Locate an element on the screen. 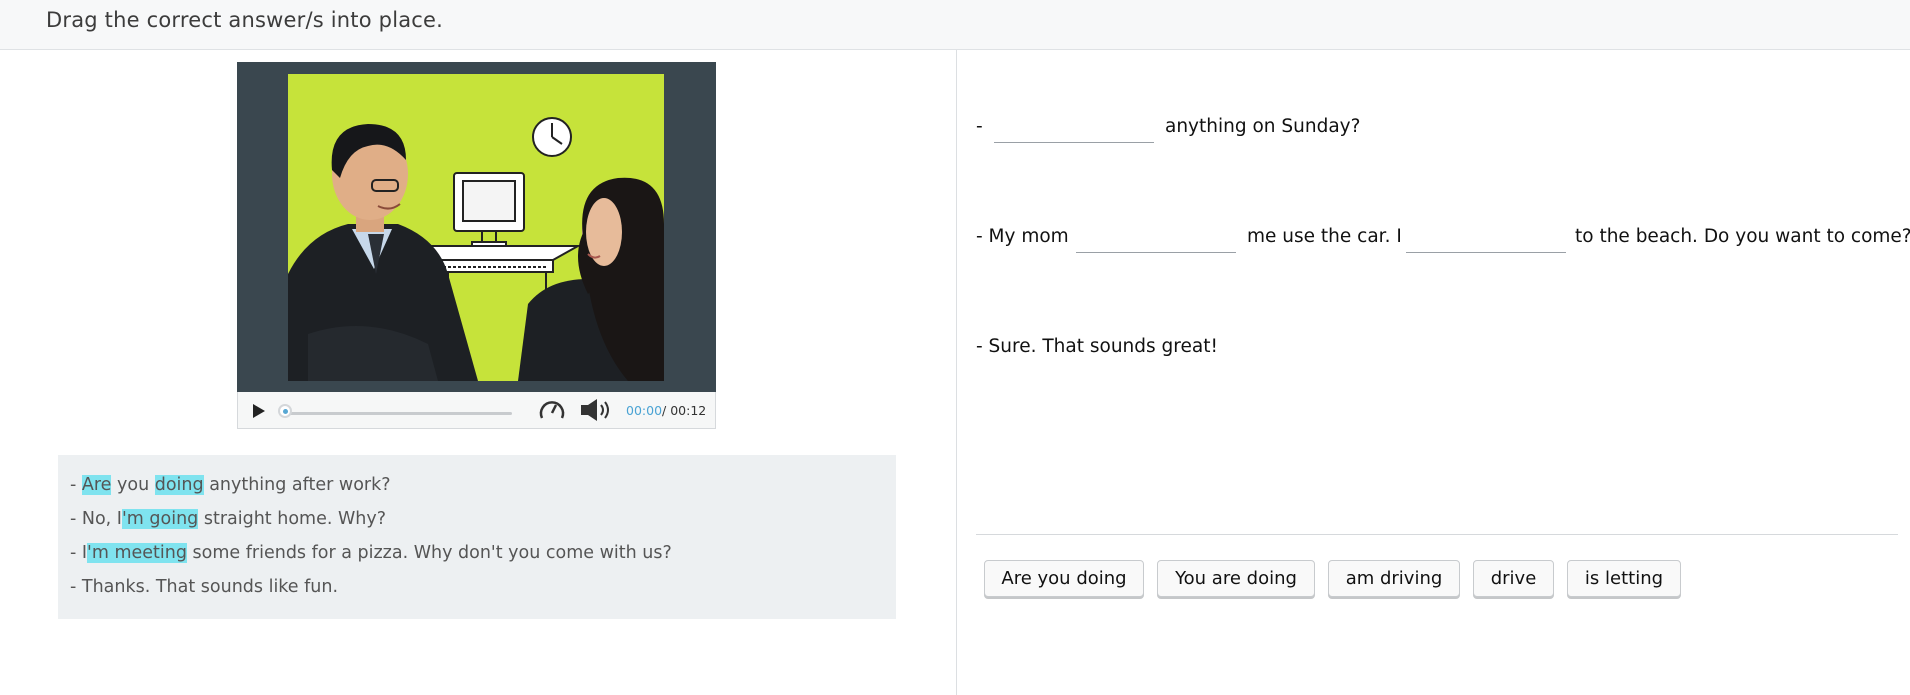  transcript-line-2: - No, I'm going straight home. Why? is located at coordinates (228, 519).